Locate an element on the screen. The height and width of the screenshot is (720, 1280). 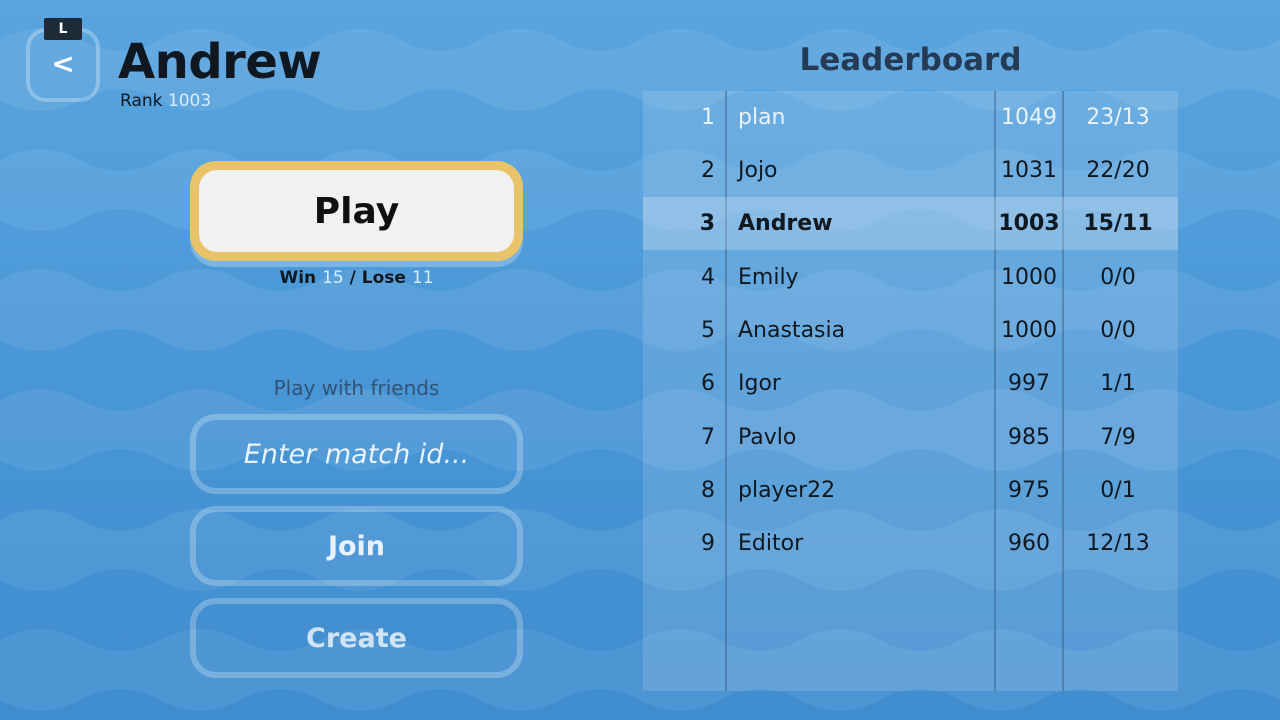
row-rank: 5 is located at coordinates (708, 330).